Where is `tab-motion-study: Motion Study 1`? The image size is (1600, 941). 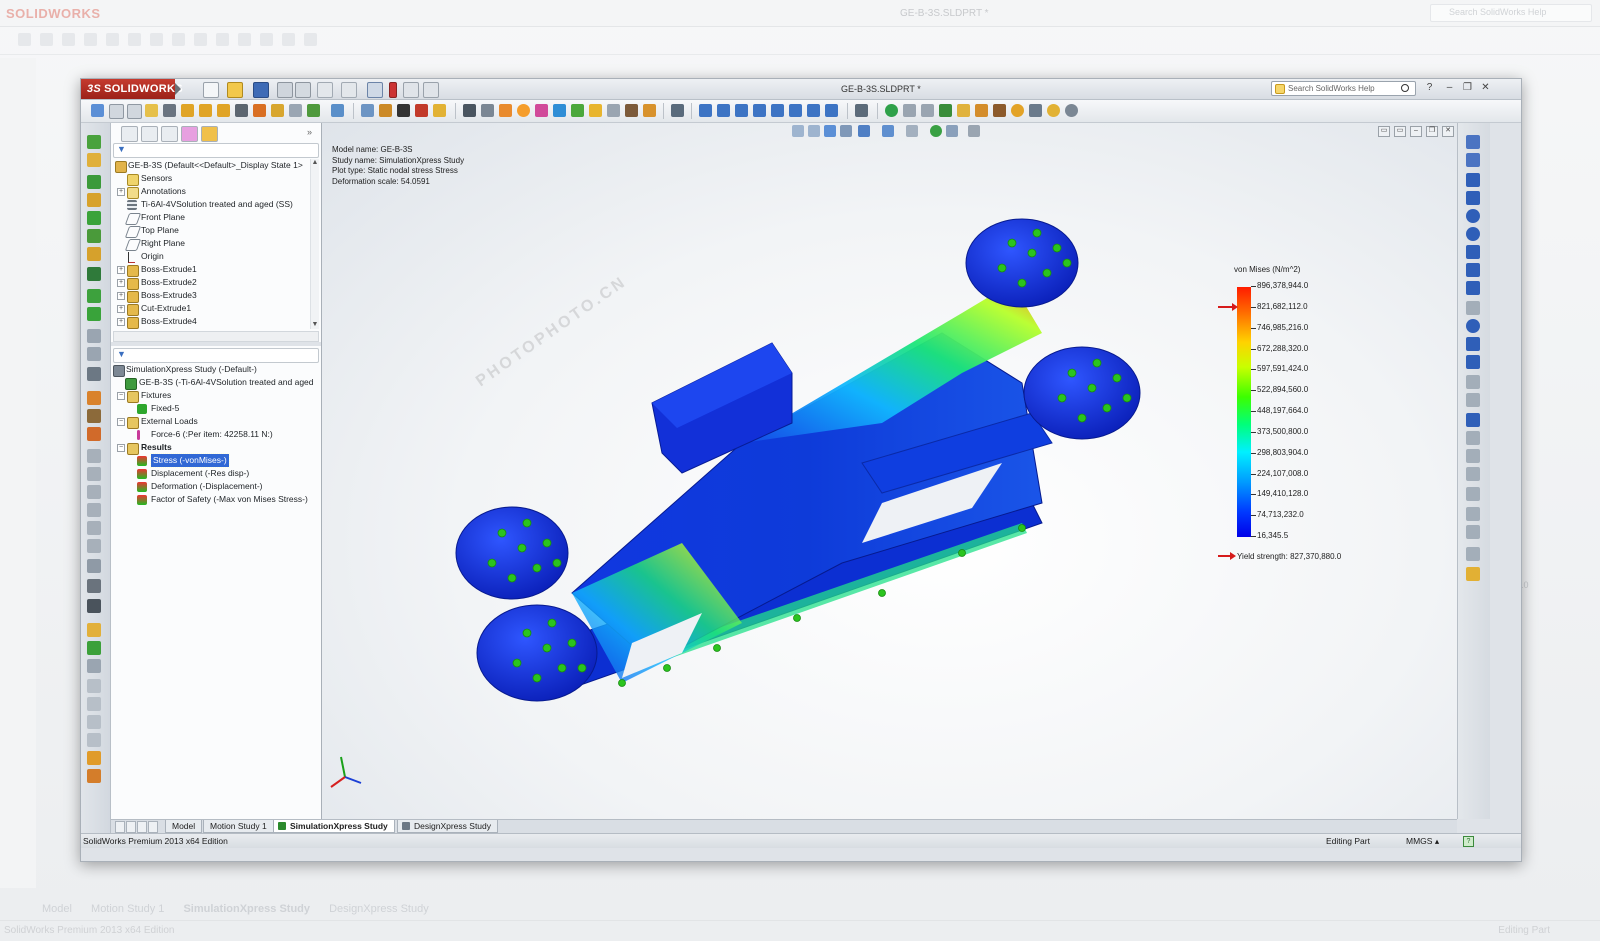 tab-motion-study: Motion Study 1 is located at coordinates (238, 826).